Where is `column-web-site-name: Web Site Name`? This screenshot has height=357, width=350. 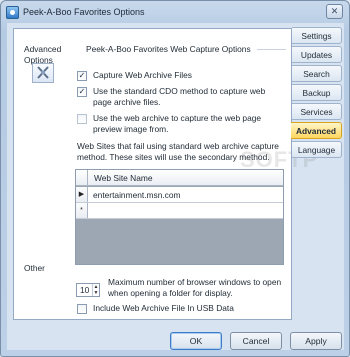
column-web-site-name: Web Site Name is located at coordinates (123, 178).